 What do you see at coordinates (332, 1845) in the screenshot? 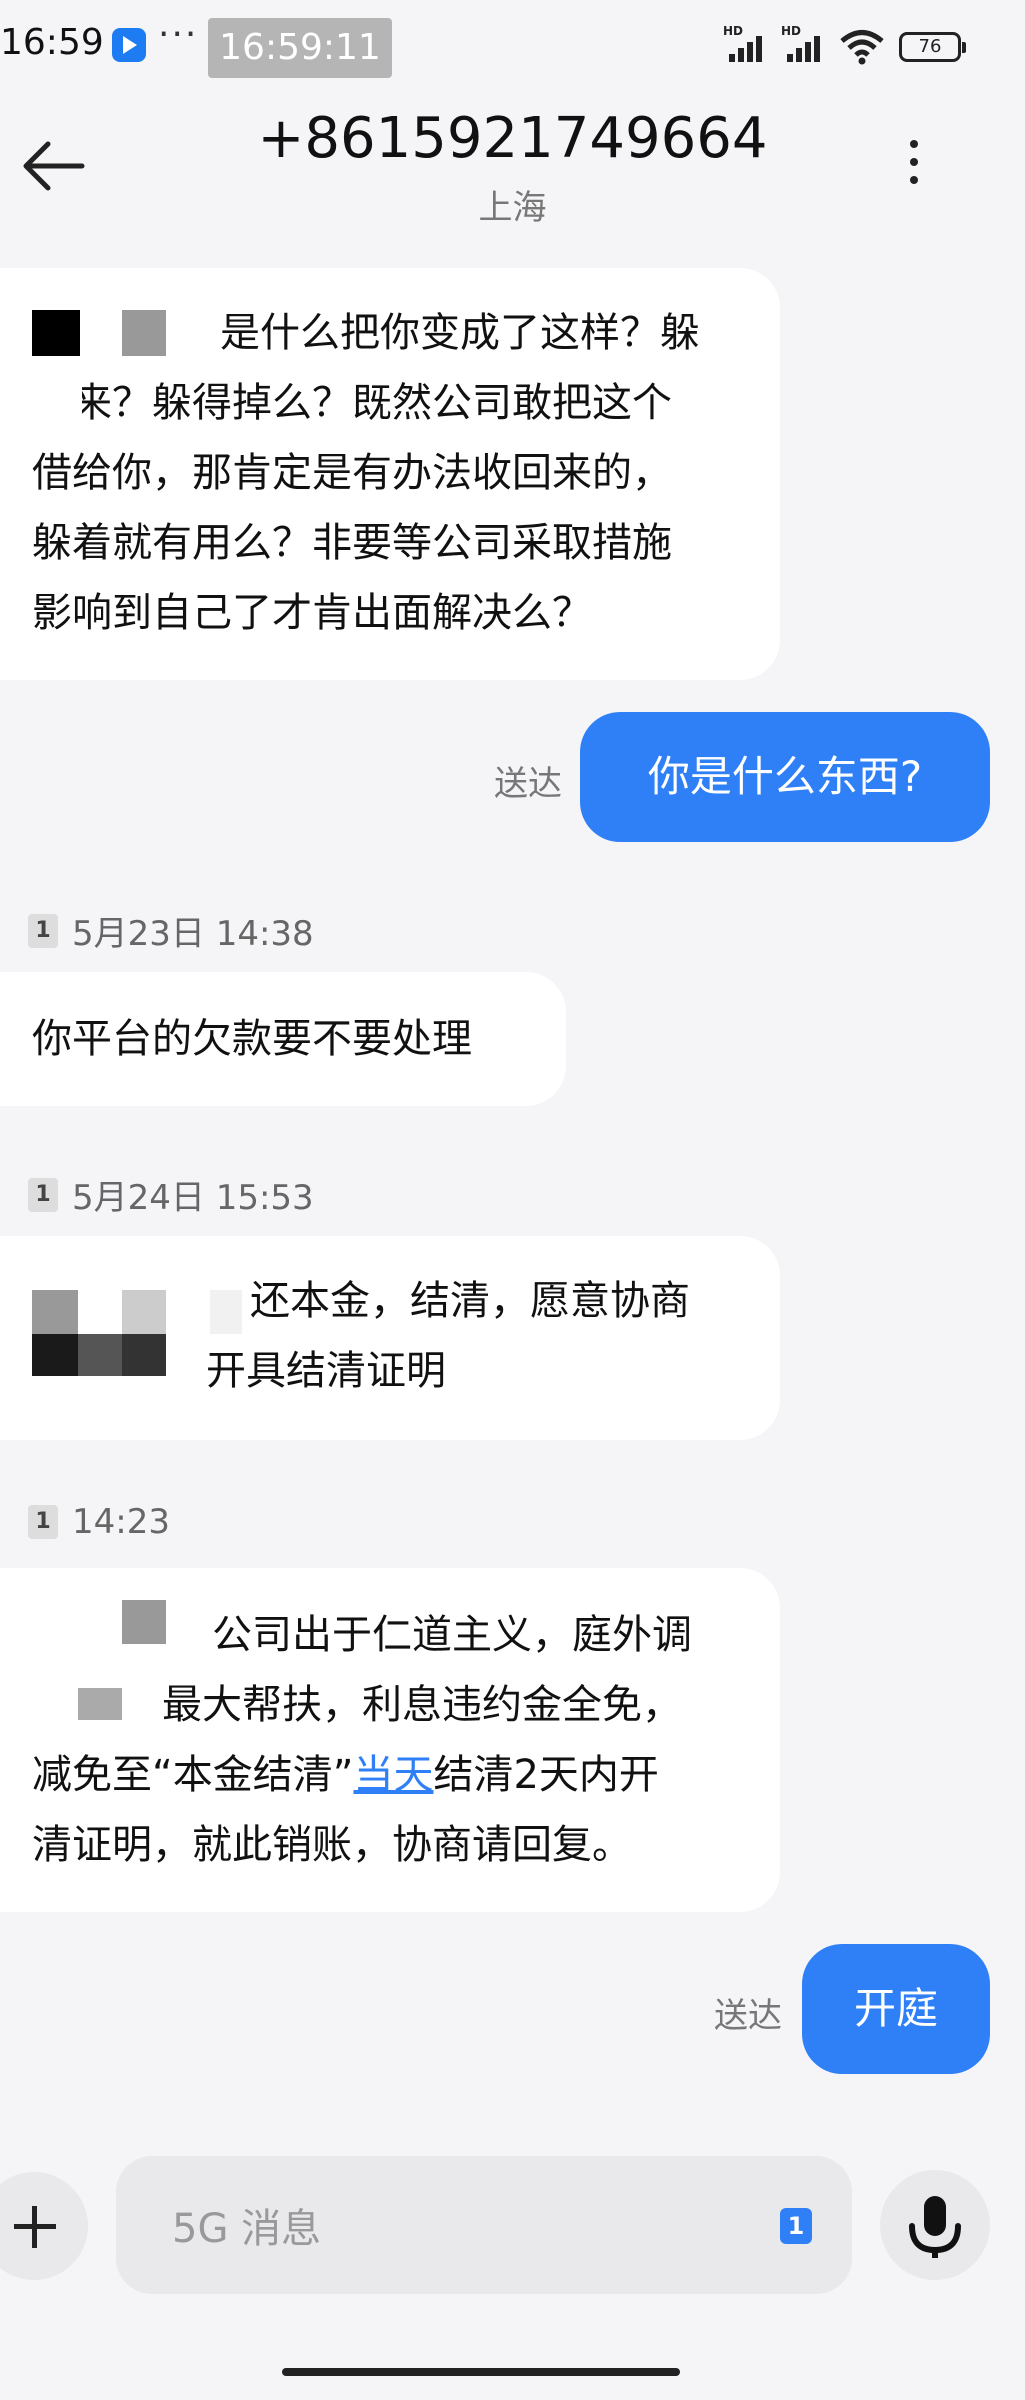
I see `message-line: 清证明，就此销账，协商请回复。` at bounding box center [332, 1845].